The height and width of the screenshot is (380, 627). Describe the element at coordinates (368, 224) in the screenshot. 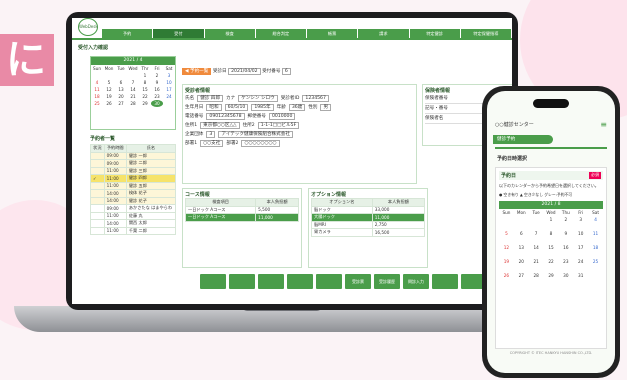

I see `table-row: 脳MRI 2,750` at that location.